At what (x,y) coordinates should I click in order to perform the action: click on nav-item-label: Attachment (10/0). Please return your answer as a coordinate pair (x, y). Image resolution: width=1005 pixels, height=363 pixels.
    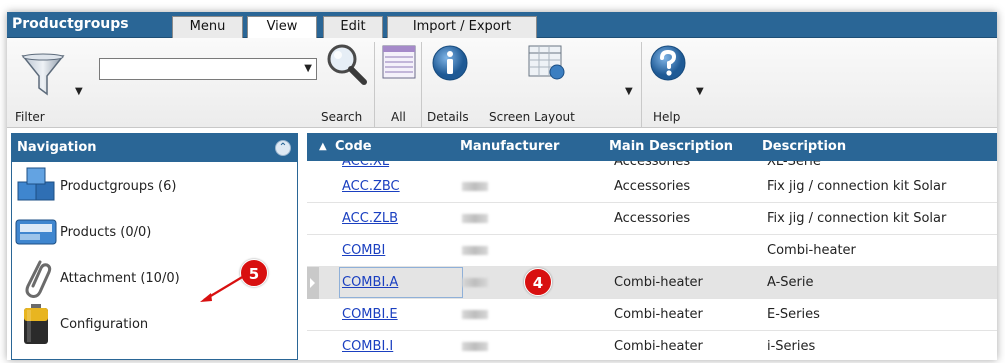
    Looking at the image, I should click on (120, 278).